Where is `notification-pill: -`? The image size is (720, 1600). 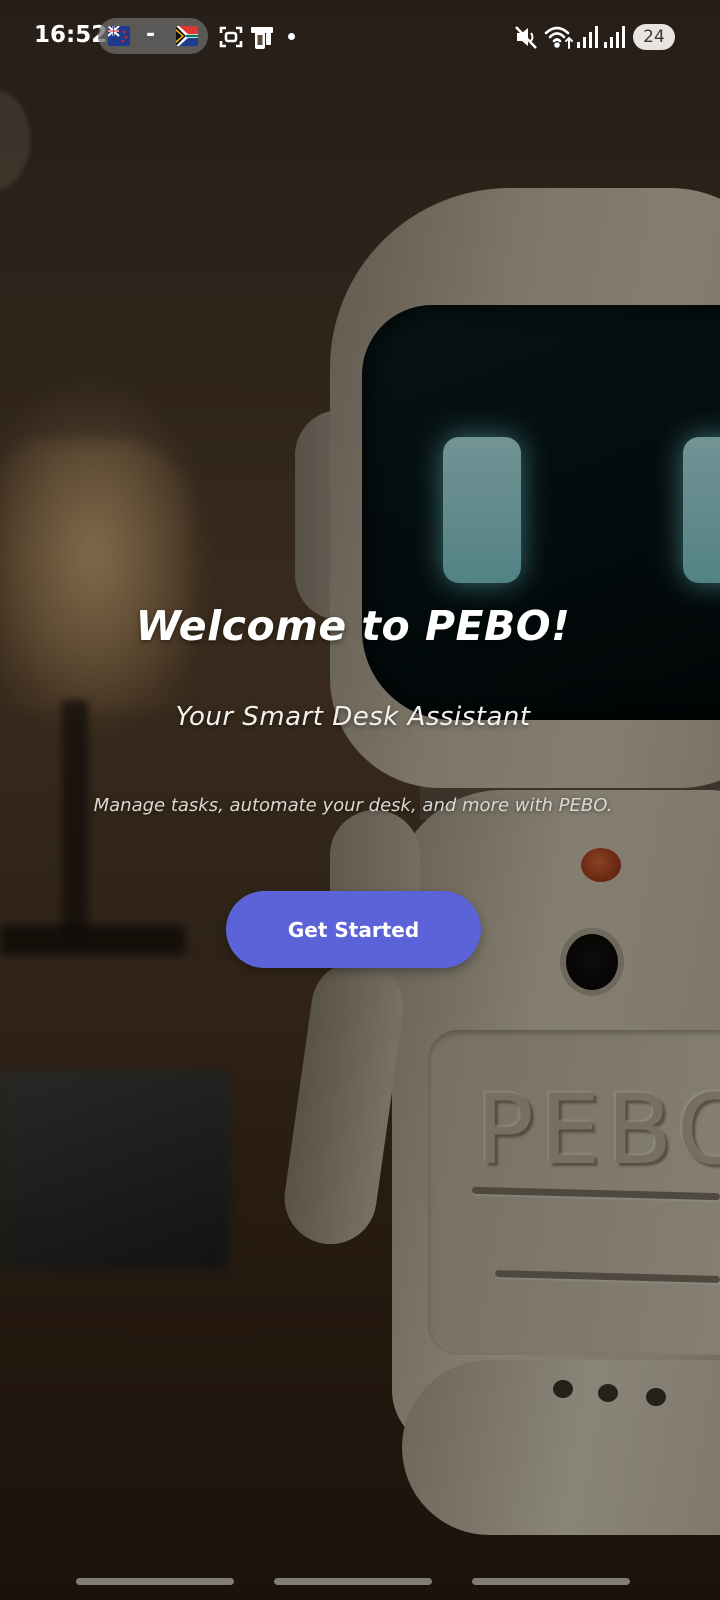 notification-pill: - is located at coordinates (153, 36).